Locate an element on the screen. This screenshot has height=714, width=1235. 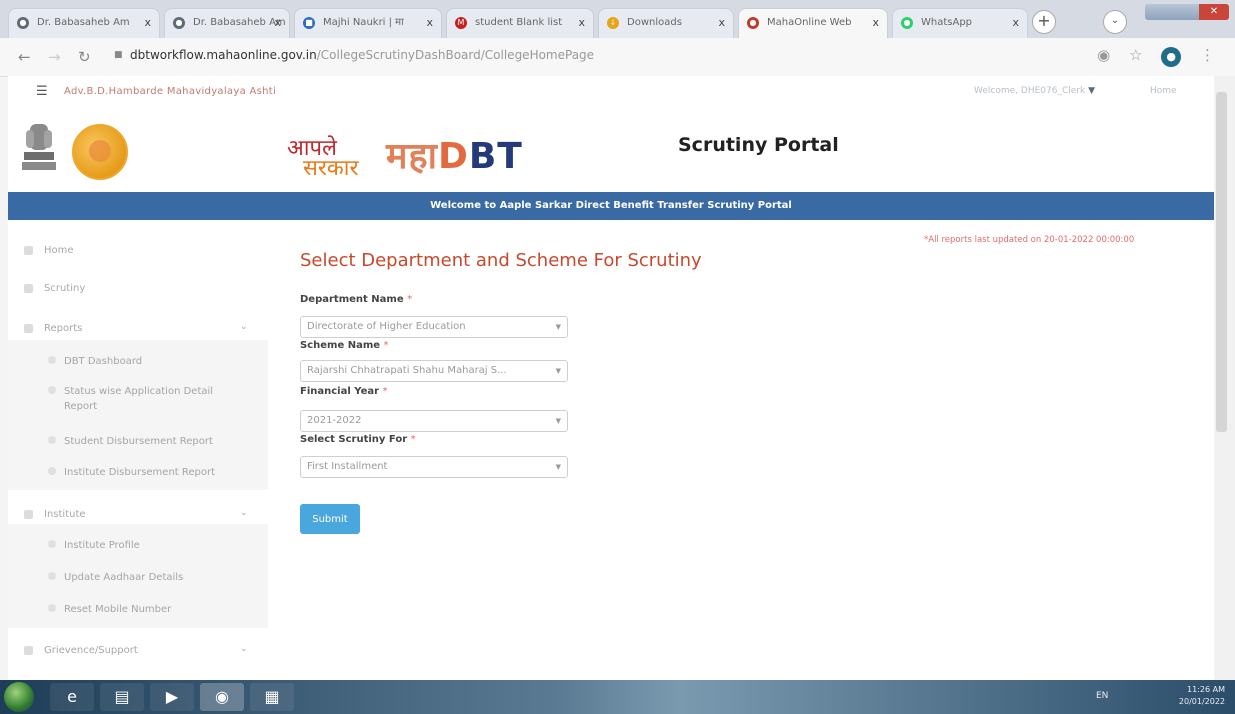
sidebar-item-label: Home is located at coordinates (59, 250).